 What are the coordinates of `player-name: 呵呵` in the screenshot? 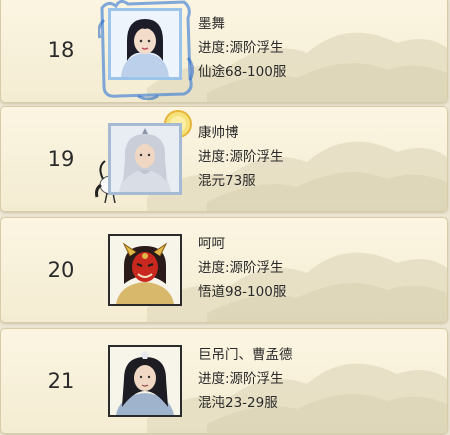 It's located at (211, 244).